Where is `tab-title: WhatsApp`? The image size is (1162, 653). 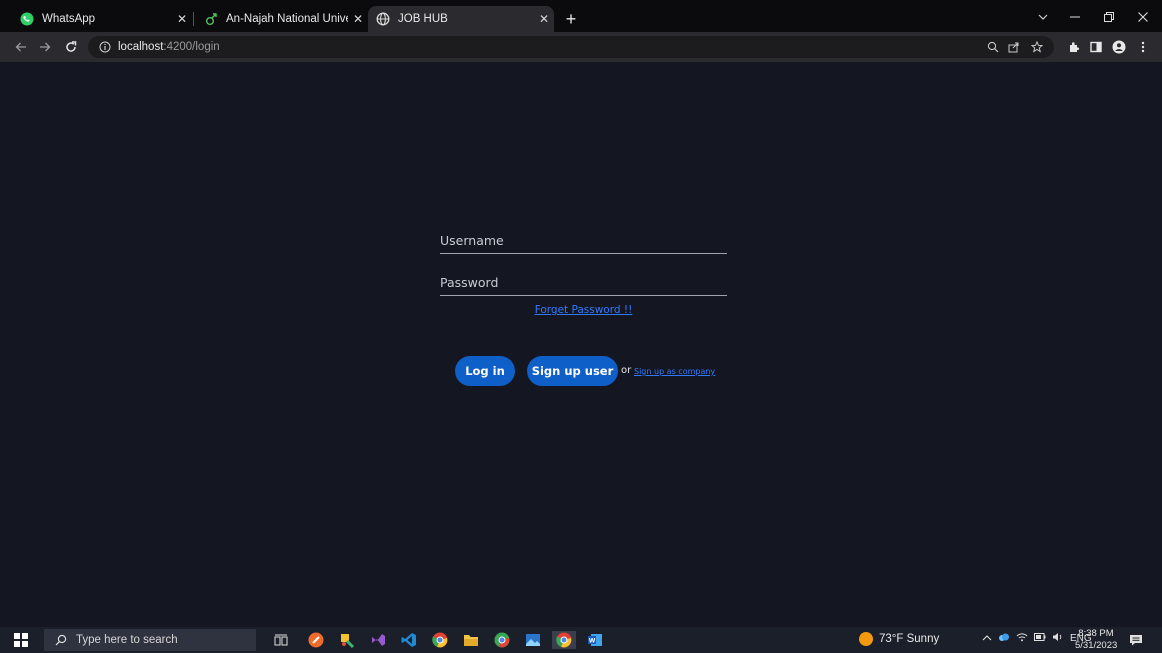
tab-title: WhatsApp is located at coordinates (69, 19).